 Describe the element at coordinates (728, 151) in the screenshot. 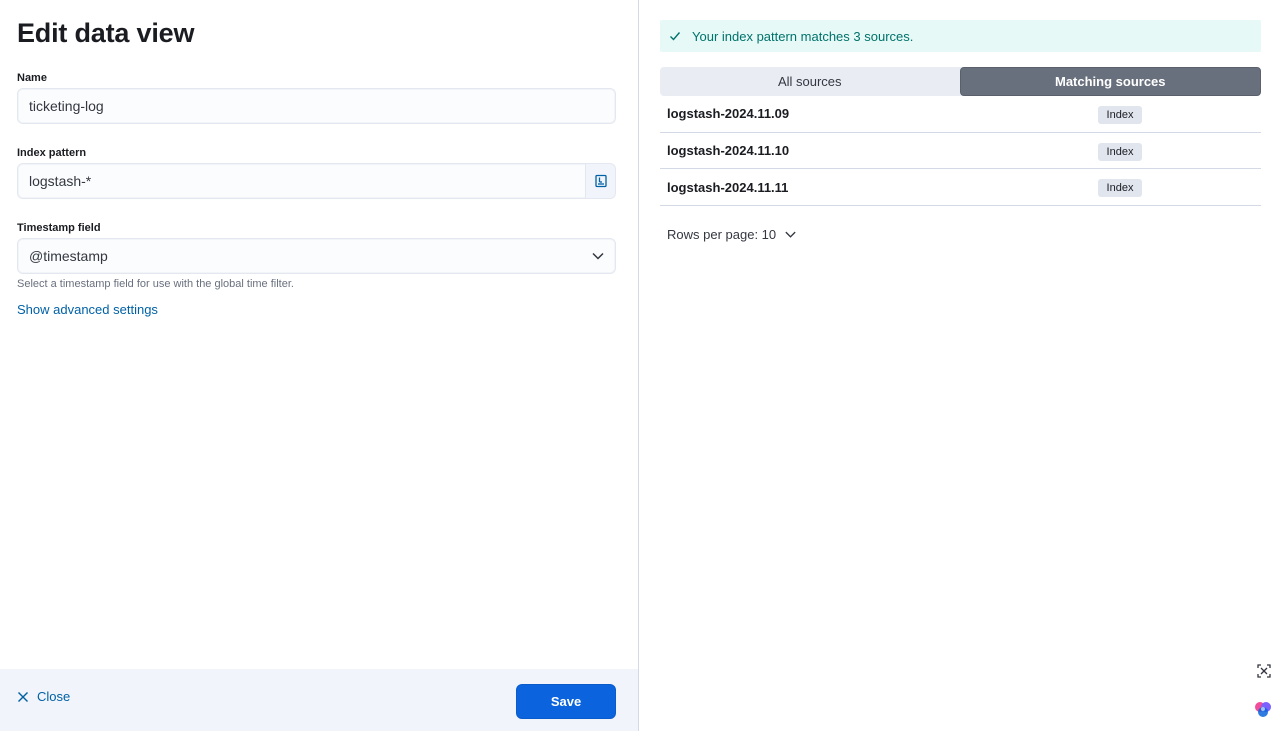

I see `source-name: logstash-2024.11.10` at that location.